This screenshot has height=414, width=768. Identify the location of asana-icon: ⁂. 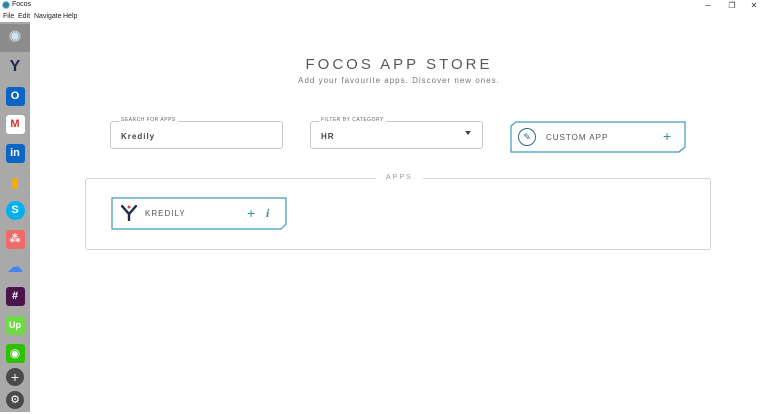
(15, 239).